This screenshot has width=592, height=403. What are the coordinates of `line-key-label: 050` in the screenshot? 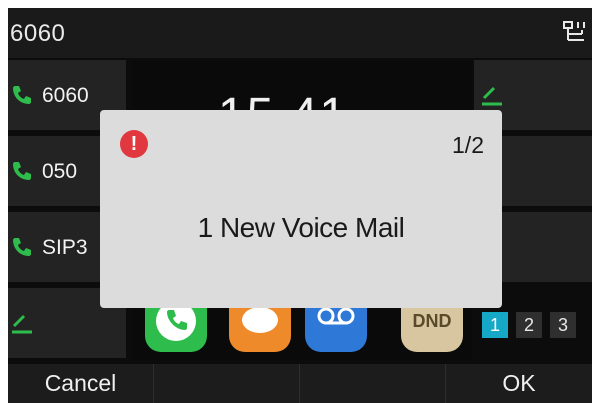 It's located at (60, 171).